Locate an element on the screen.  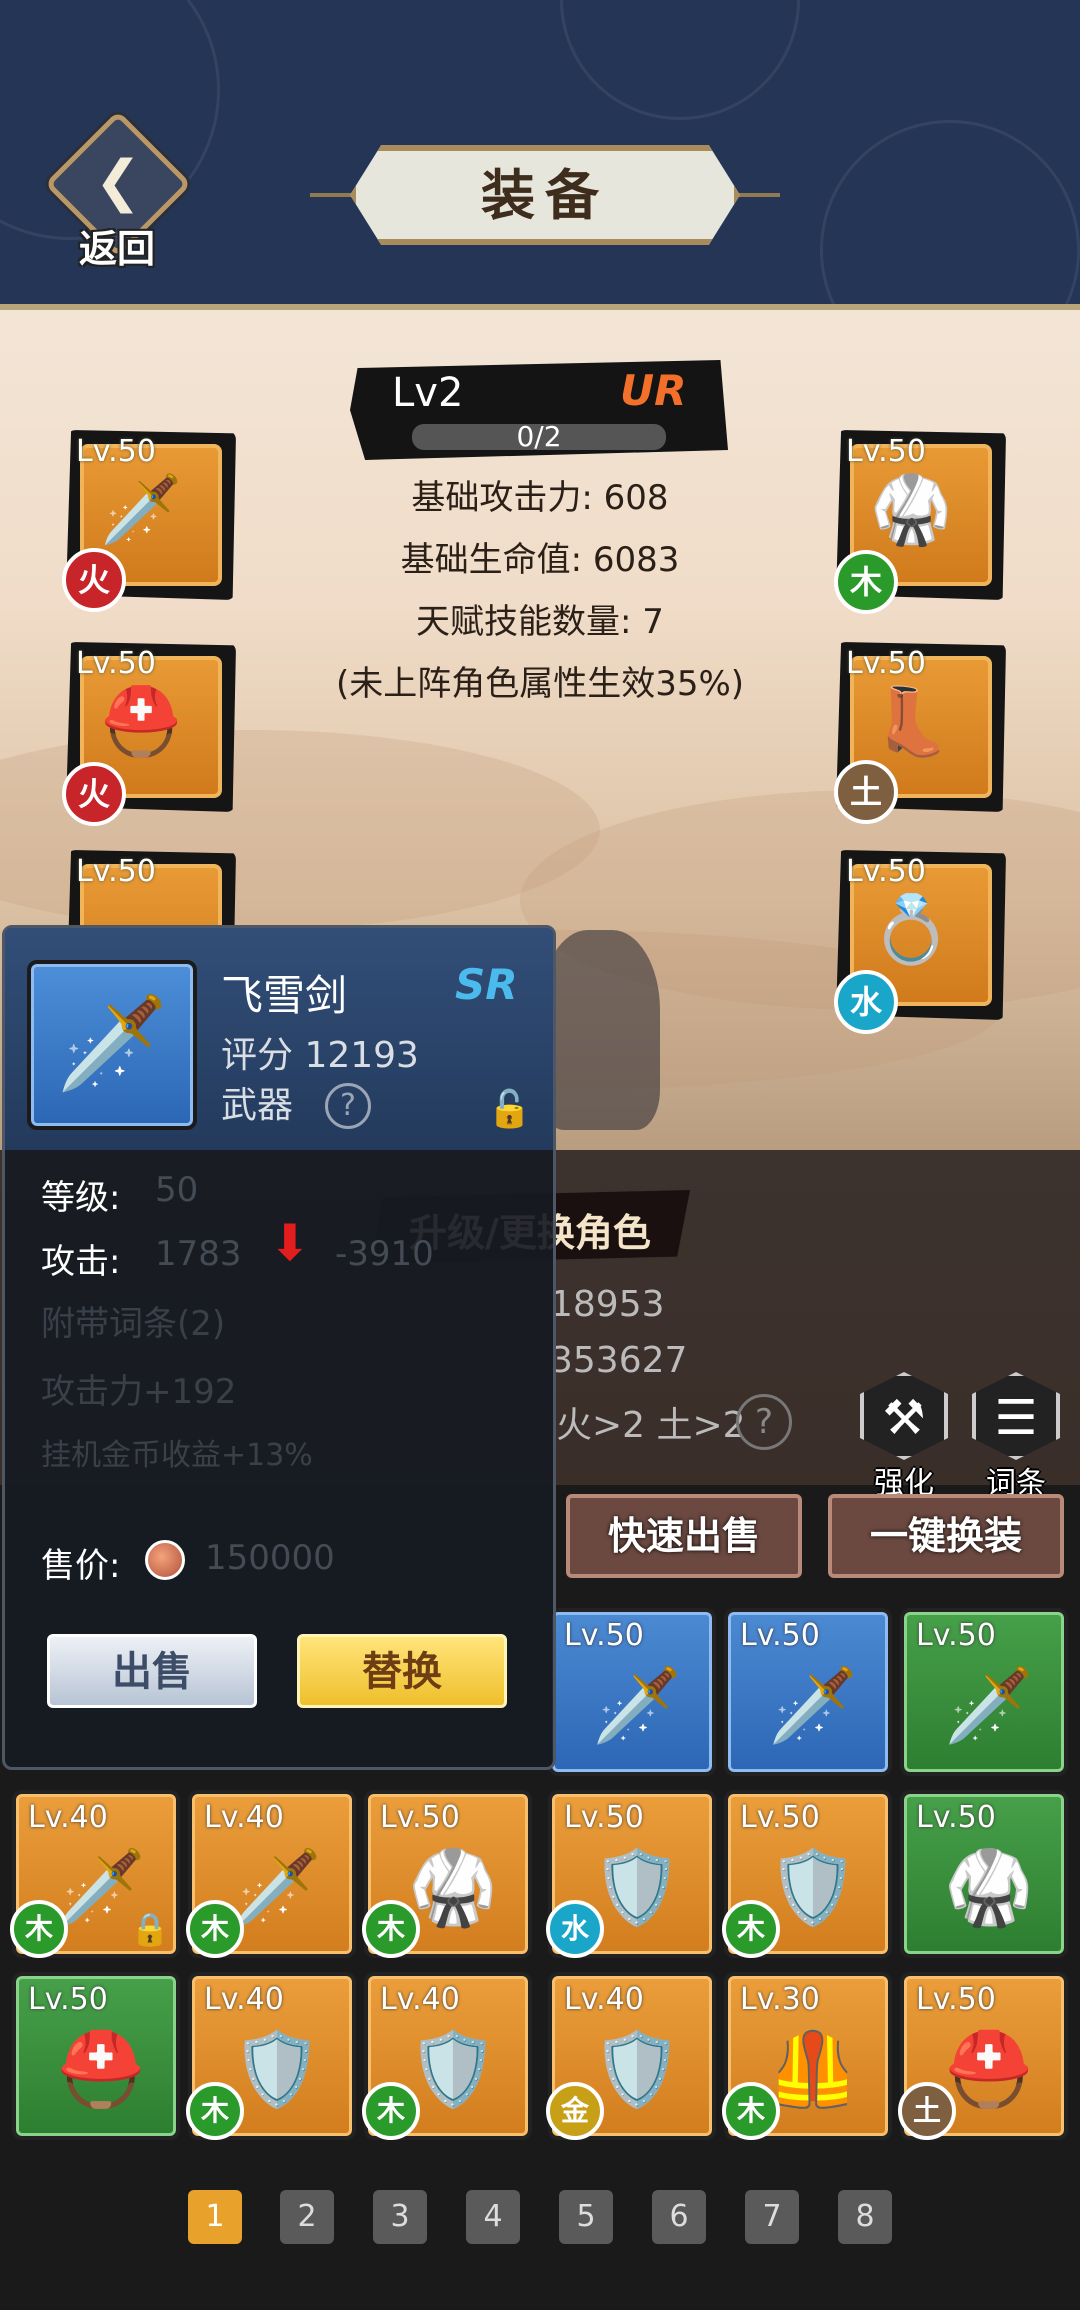
item-name: 飞雪剑 is located at coordinates (284, 995).